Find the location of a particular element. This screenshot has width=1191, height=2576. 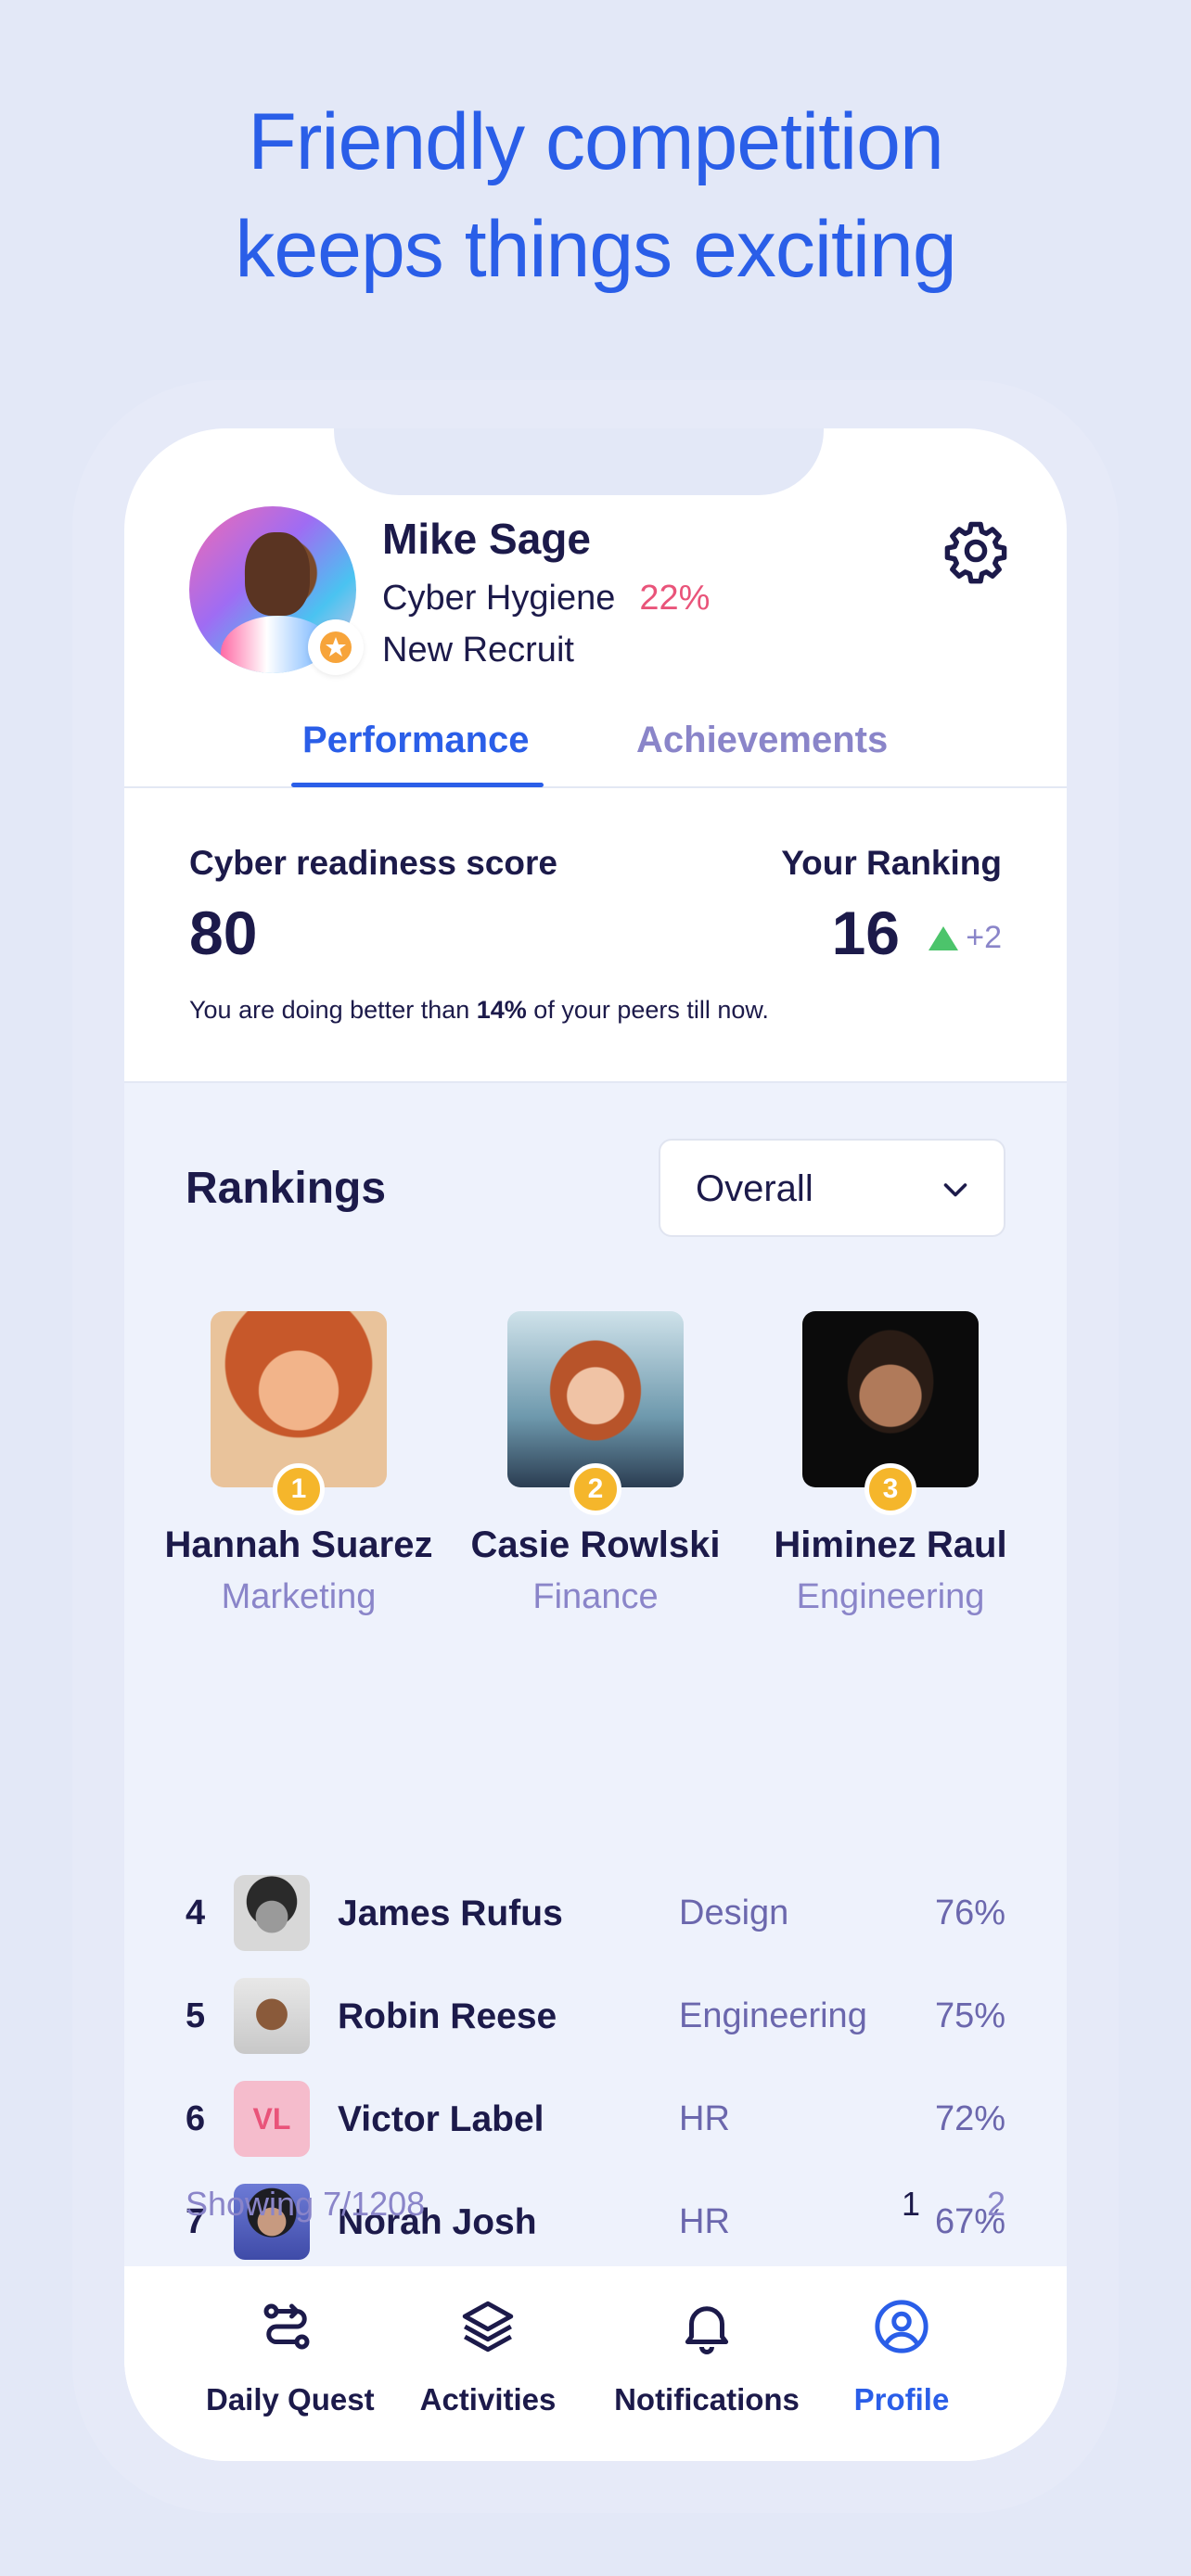

user-circle-icon is located at coordinates (901, 2326).